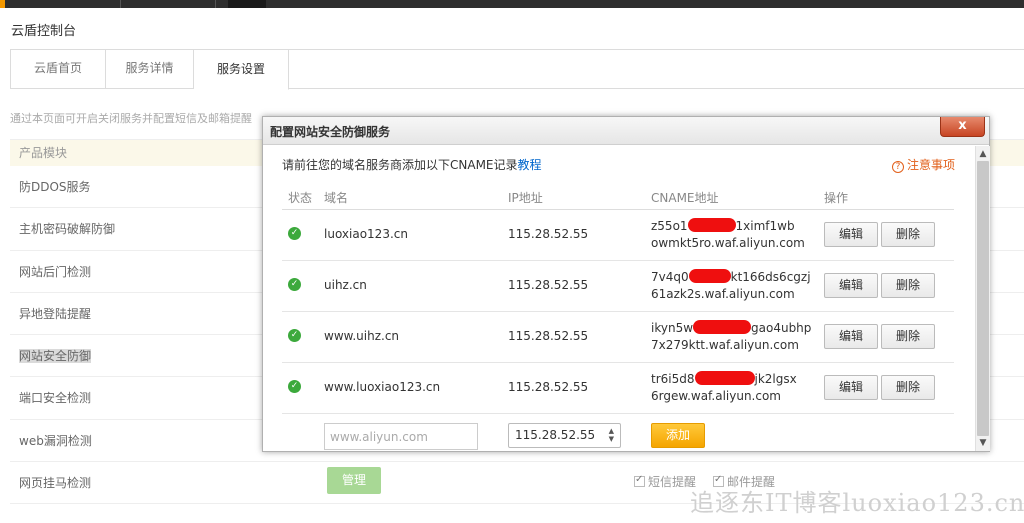  I want to click on cname-cell: z55o1 1ximf1wb owmkt5ro.waf.aliyun.com, so click(728, 235).